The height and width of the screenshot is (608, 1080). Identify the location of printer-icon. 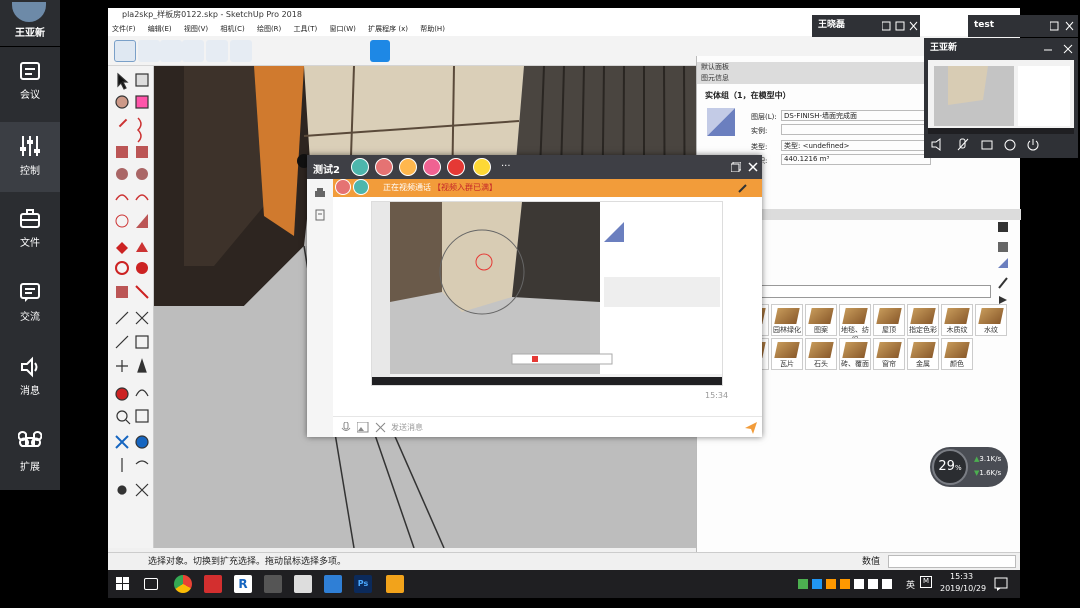
(320, 193).